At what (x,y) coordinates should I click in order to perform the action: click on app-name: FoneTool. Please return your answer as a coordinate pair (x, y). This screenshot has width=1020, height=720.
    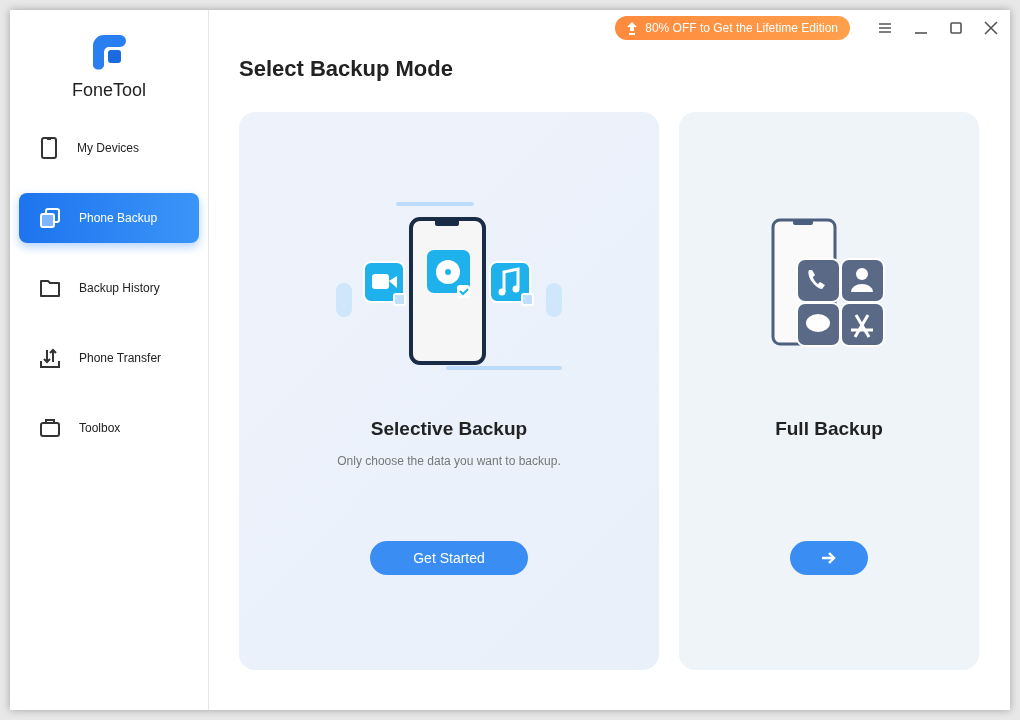
    Looking at the image, I should click on (109, 90).